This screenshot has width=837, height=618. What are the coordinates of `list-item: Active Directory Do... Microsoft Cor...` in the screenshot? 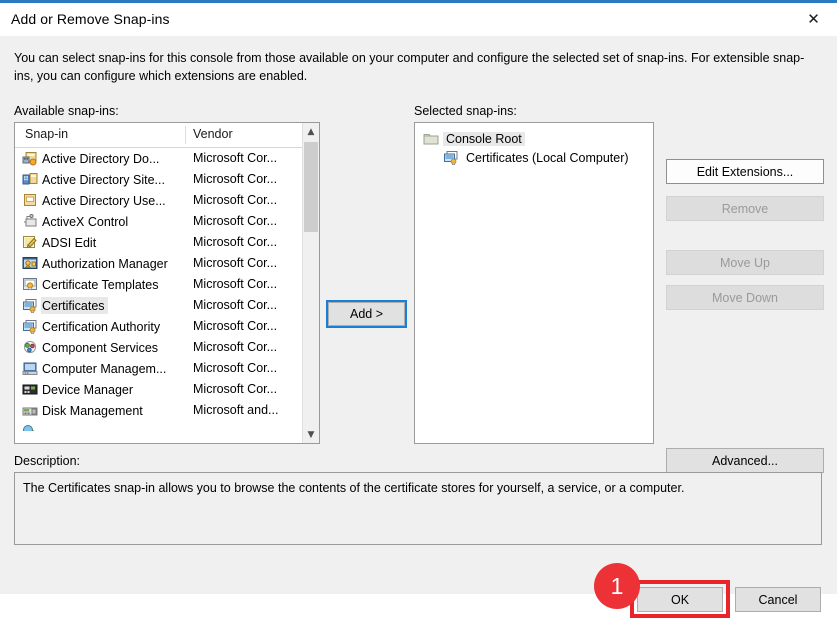 It's located at (159, 158).